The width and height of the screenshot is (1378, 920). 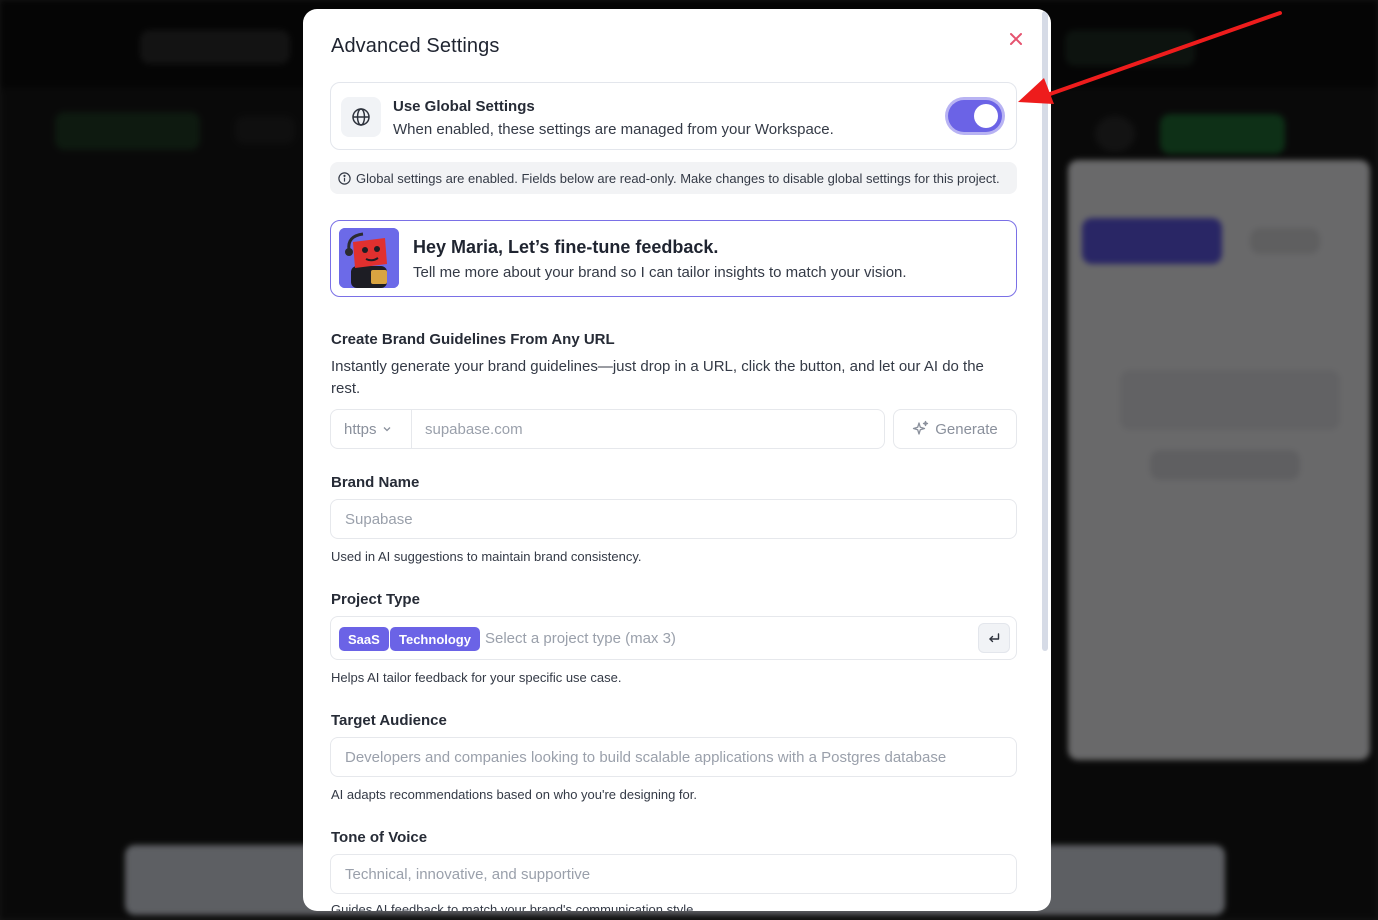 I want to click on info-icon, so click(x=344, y=178).